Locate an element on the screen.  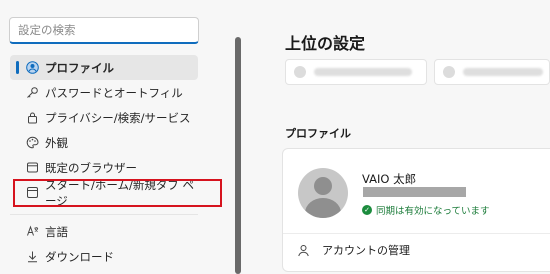
sidebar-item-label: 既定のブラウザー is located at coordinates (91, 167).